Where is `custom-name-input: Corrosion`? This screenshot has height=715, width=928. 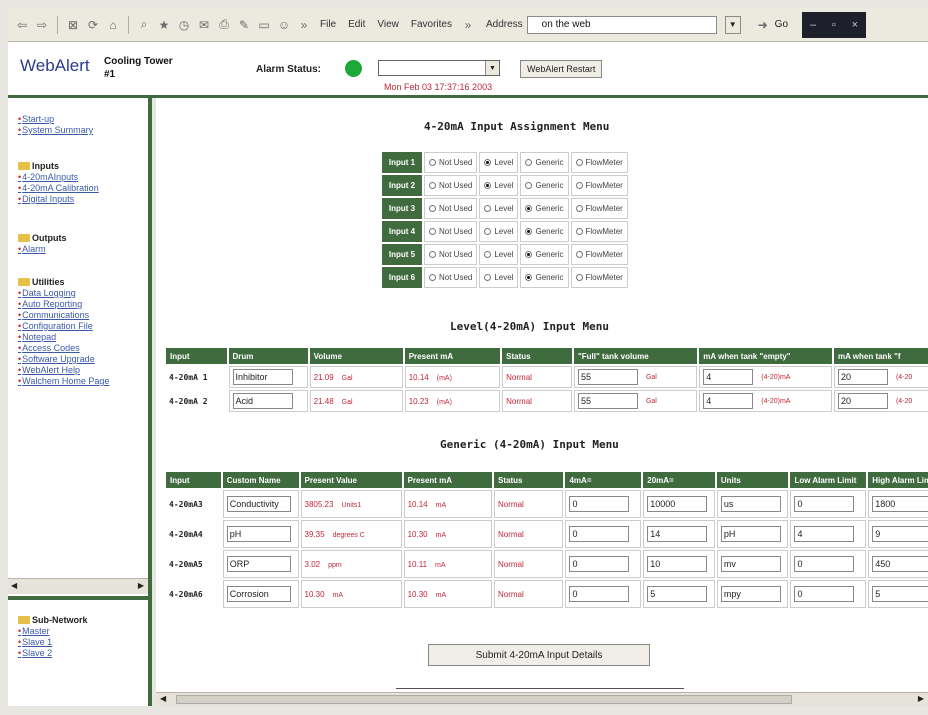 custom-name-input: Corrosion is located at coordinates (258, 594).